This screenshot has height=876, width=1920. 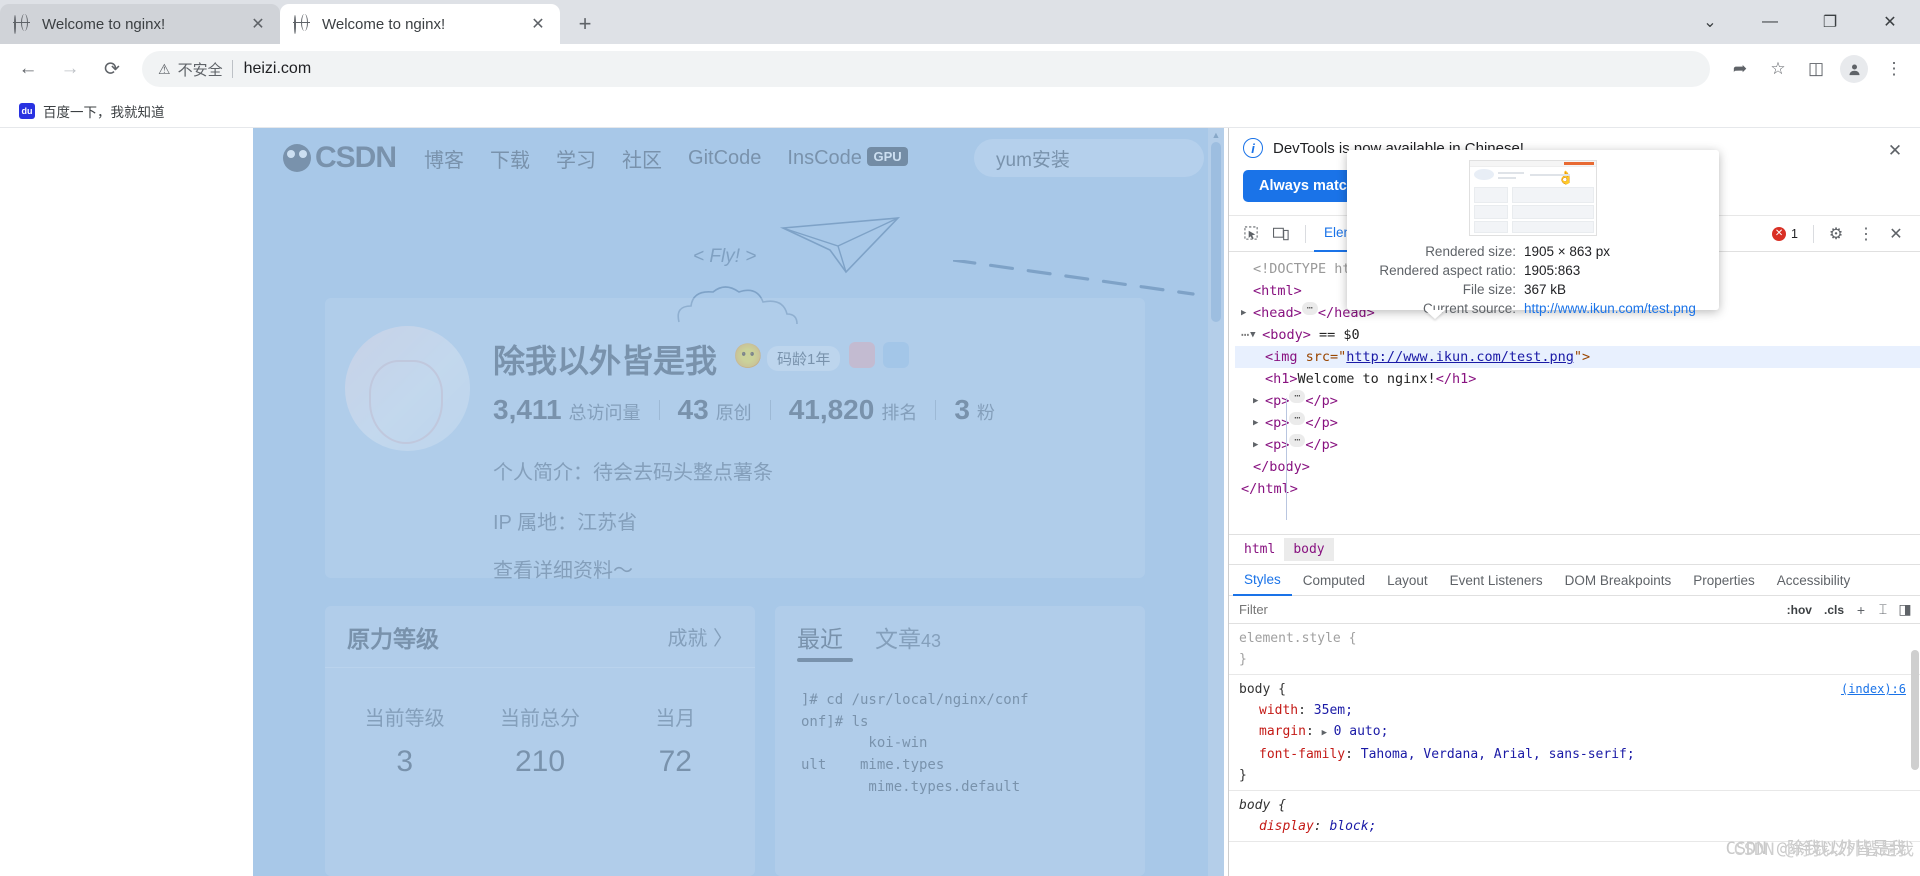 I want to click on star-icon: ☆, so click(x=1778, y=69).